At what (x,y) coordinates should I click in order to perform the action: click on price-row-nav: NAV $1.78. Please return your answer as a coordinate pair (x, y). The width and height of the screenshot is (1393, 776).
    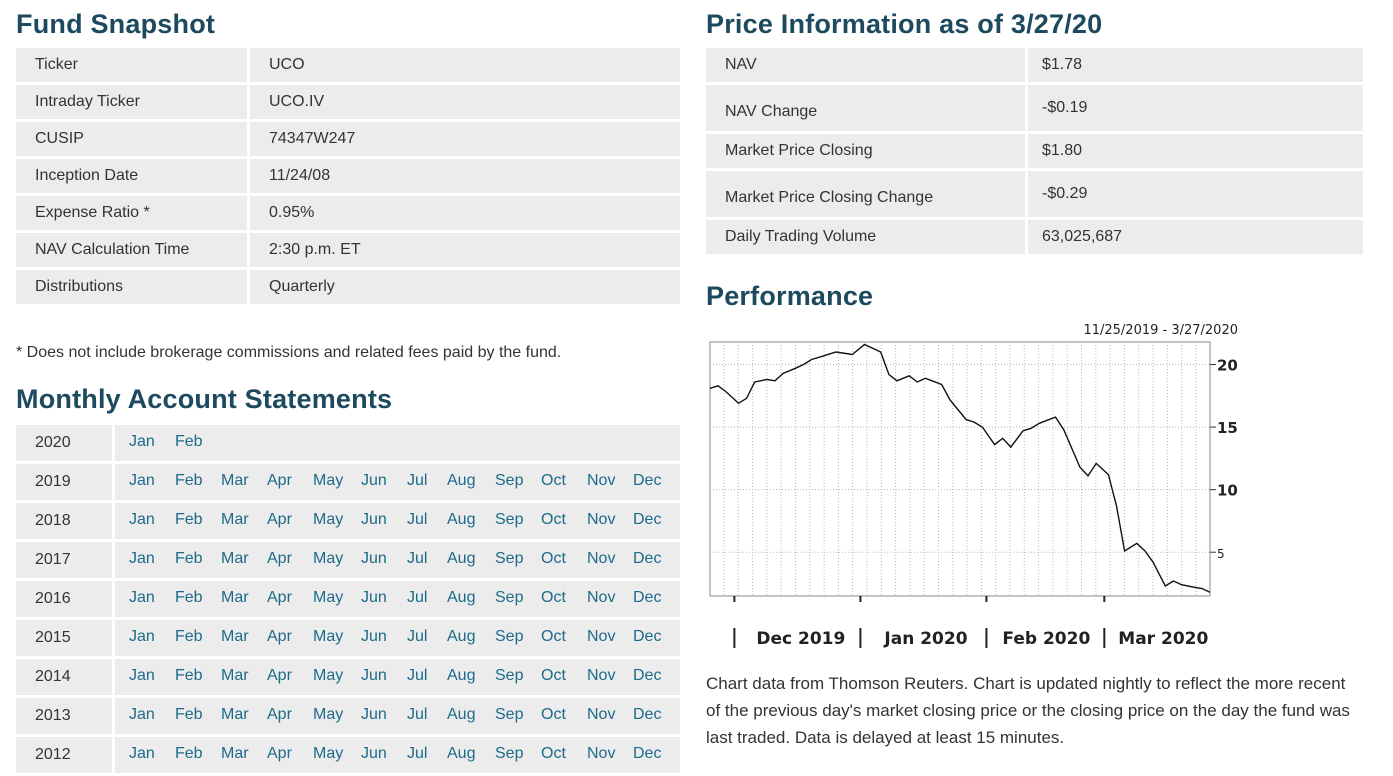
    Looking at the image, I should click on (1034, 65).